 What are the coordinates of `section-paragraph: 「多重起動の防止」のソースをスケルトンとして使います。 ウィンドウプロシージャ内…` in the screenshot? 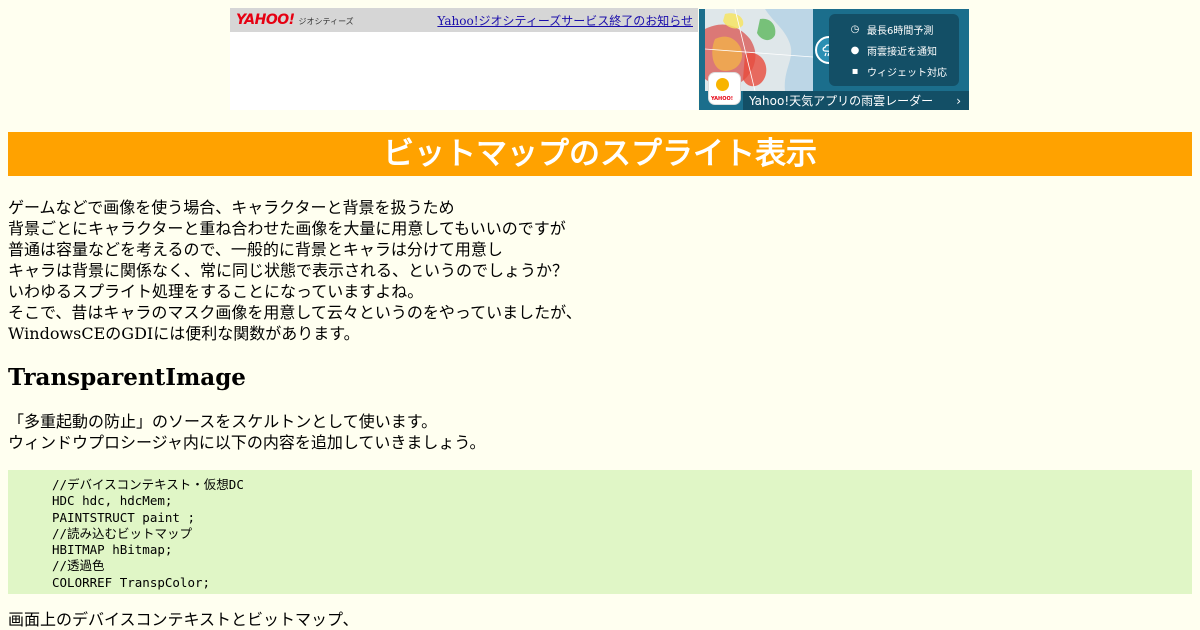 It's located at (246, 432).